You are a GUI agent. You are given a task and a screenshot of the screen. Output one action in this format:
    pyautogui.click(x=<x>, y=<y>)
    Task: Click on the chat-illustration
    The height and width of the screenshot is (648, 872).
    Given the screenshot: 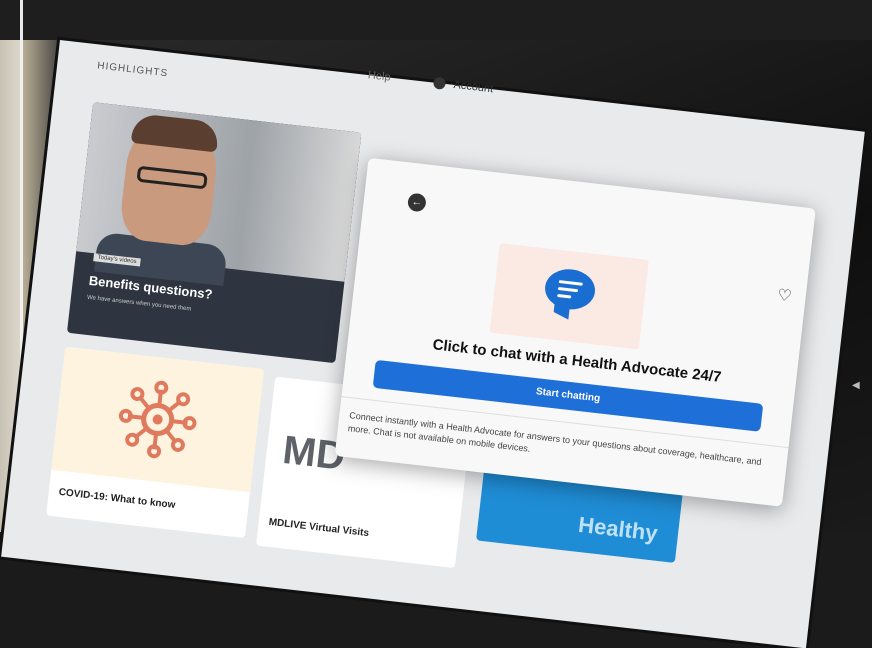 What is the action you would take?
    pyautogui.click(x=569, y=296)
    